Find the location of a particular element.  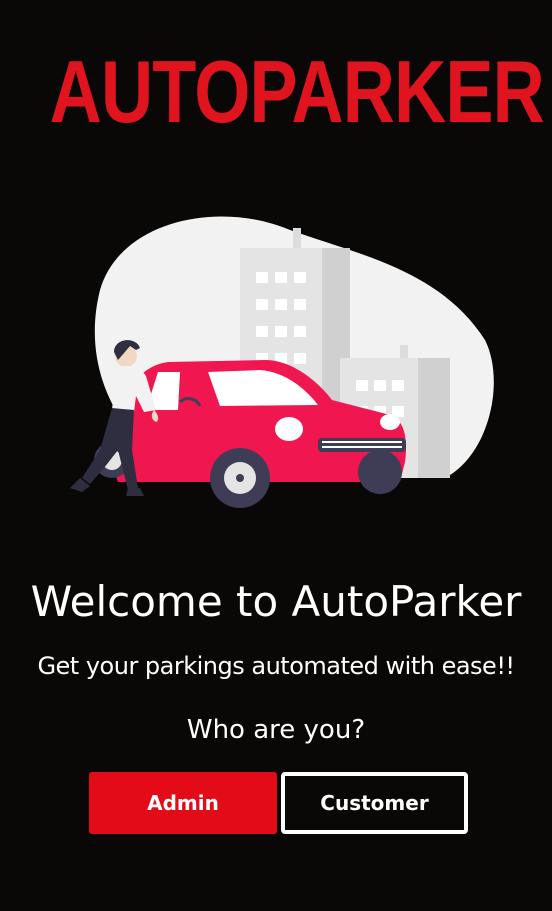

admin-button-label: Admin is located at coordinates (183, 803).